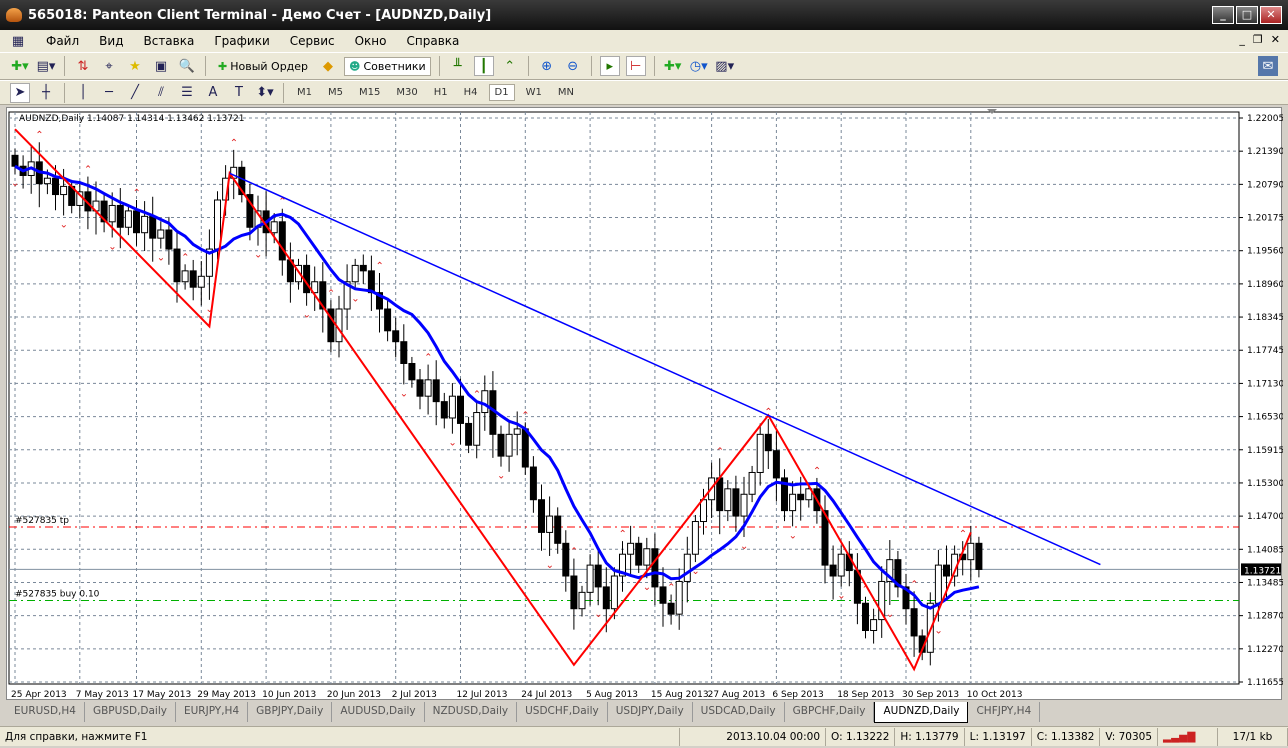  What do you see at coordinates (335, 92) in the screenshot?
I see `timeframe-m5: M5` at bounding box center [335, 92].